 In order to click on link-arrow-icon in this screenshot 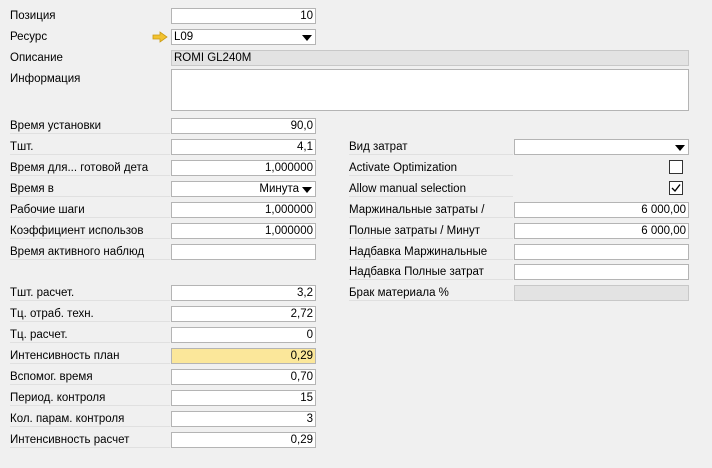, I will do `click(160, 37)`.